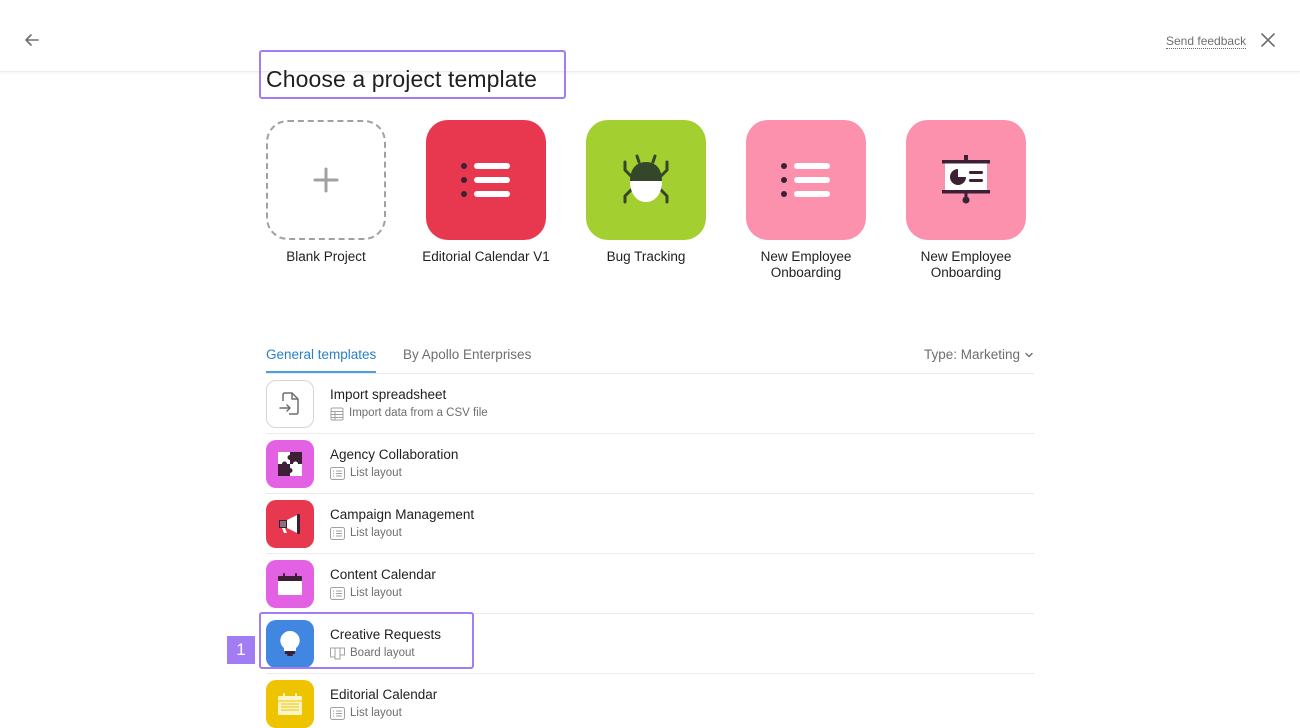 This screenshot has width=1300, height=728. I want to click on template-row-agency-collaboration: Agency Collaboration List layout, so click(650, 464).